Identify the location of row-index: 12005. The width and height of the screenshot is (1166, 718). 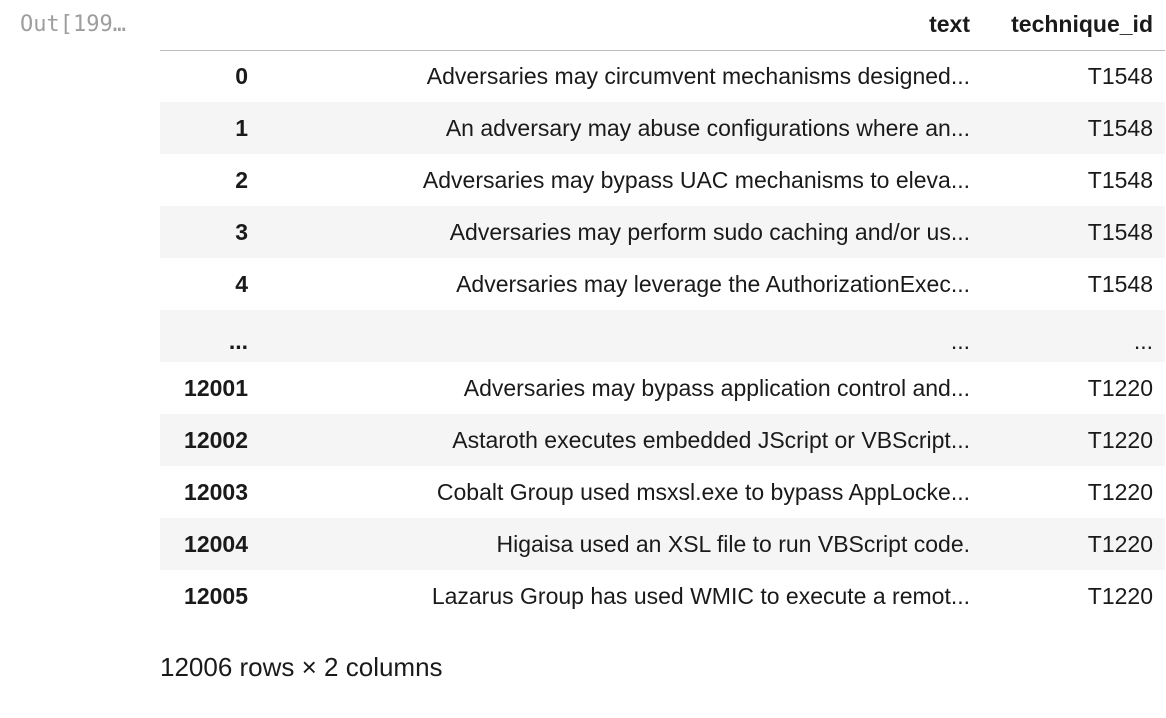
(216, 595).